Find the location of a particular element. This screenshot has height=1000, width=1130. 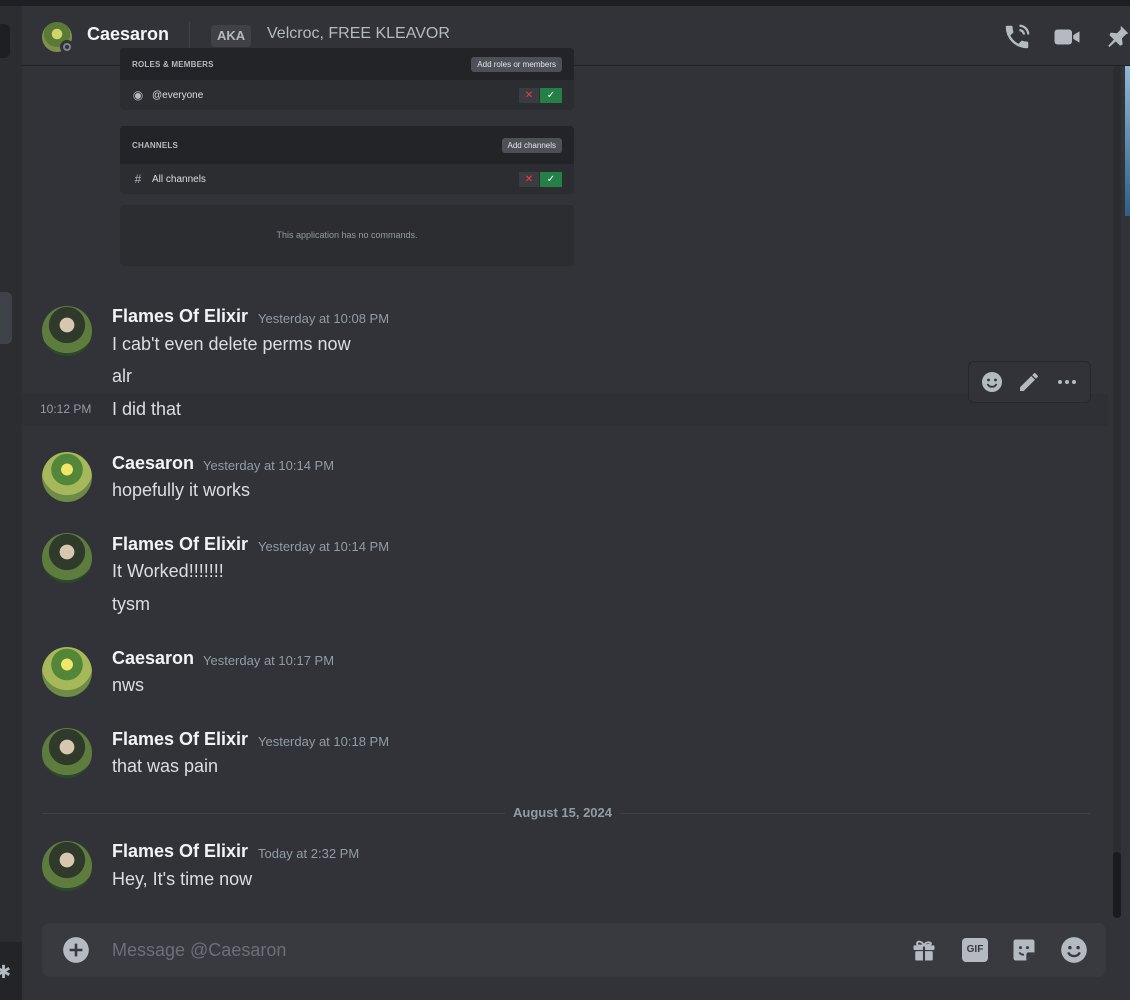

date-divider-label: August 15, 2024 is located at coordinates (562, 812).